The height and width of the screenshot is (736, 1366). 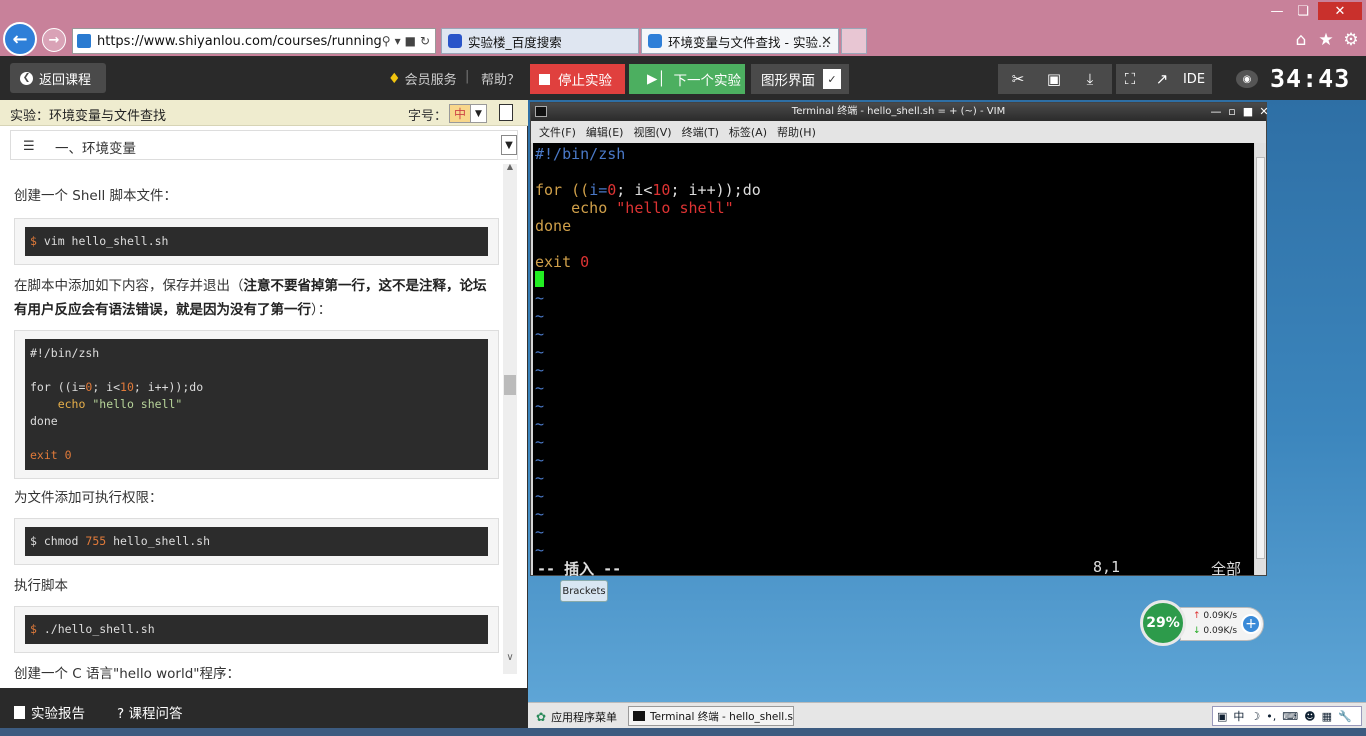 I want to click on stop-square-icon, so click(x=544, y=79).